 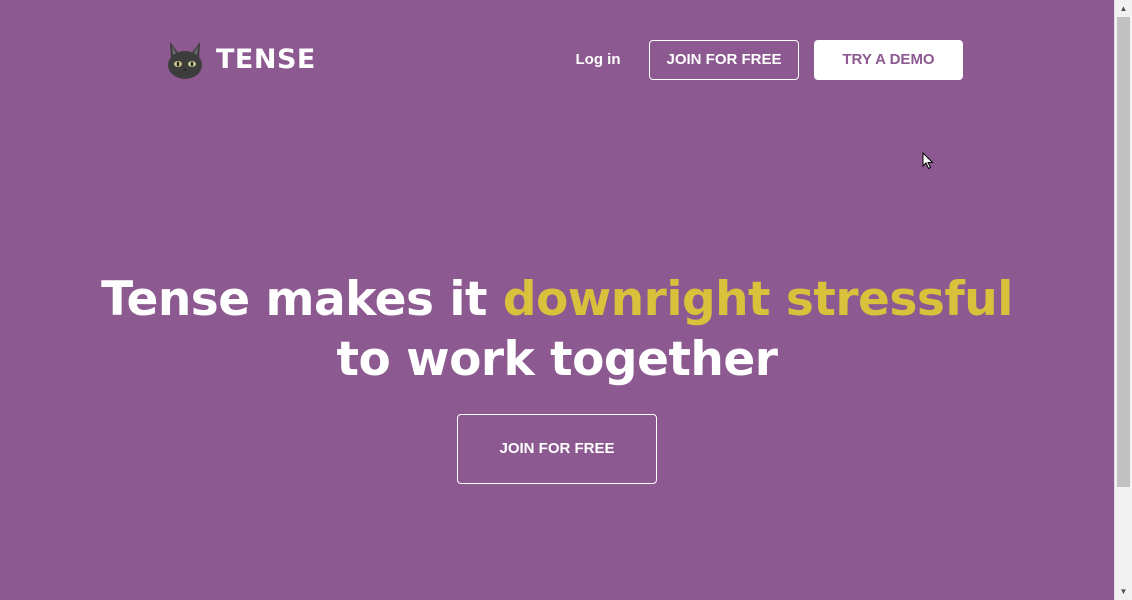 I want to click on brand-logo: TENSE, so click(x=241, y=59).